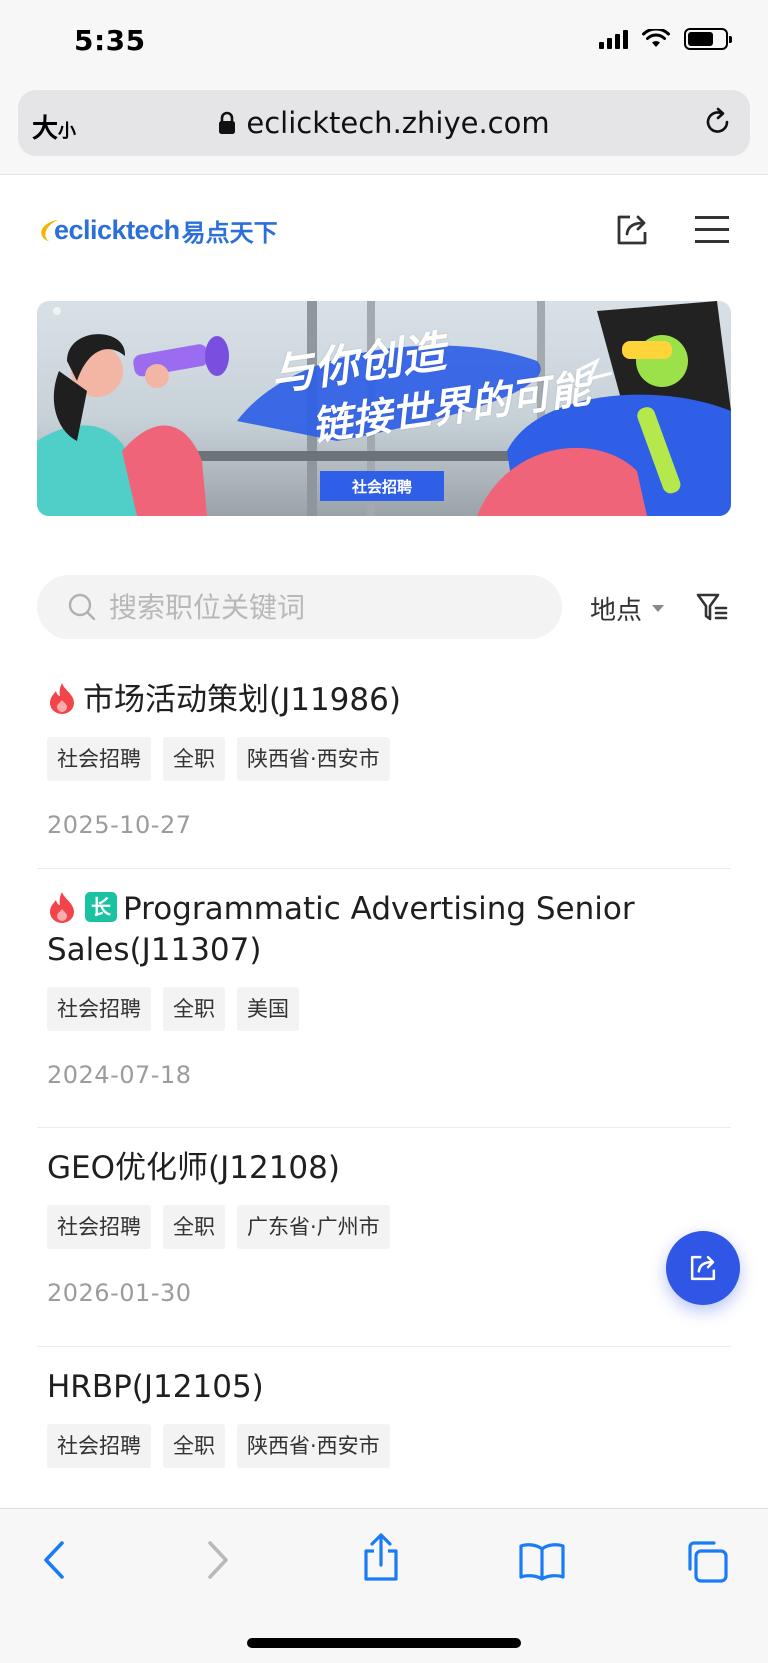 The width and height of the screenshot is (768, 1663). I want to click on url-display: eclicktech.zhiye.com, so click(384, 123).